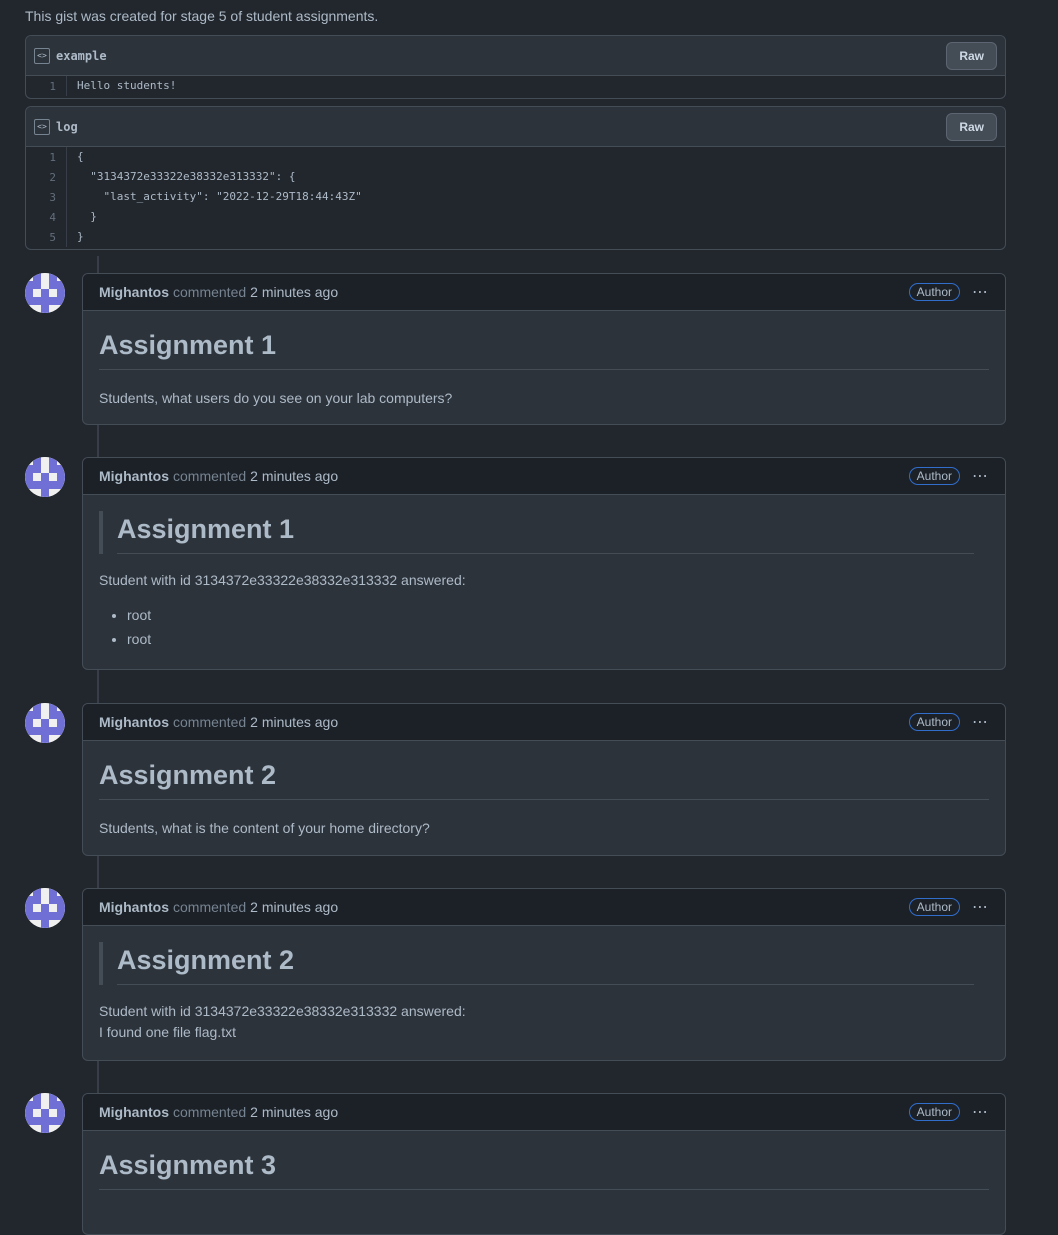 The height and width of the screenshot is (1235, 1058). I want to click on comment-body: Assignment 3, so click(544, 1168).